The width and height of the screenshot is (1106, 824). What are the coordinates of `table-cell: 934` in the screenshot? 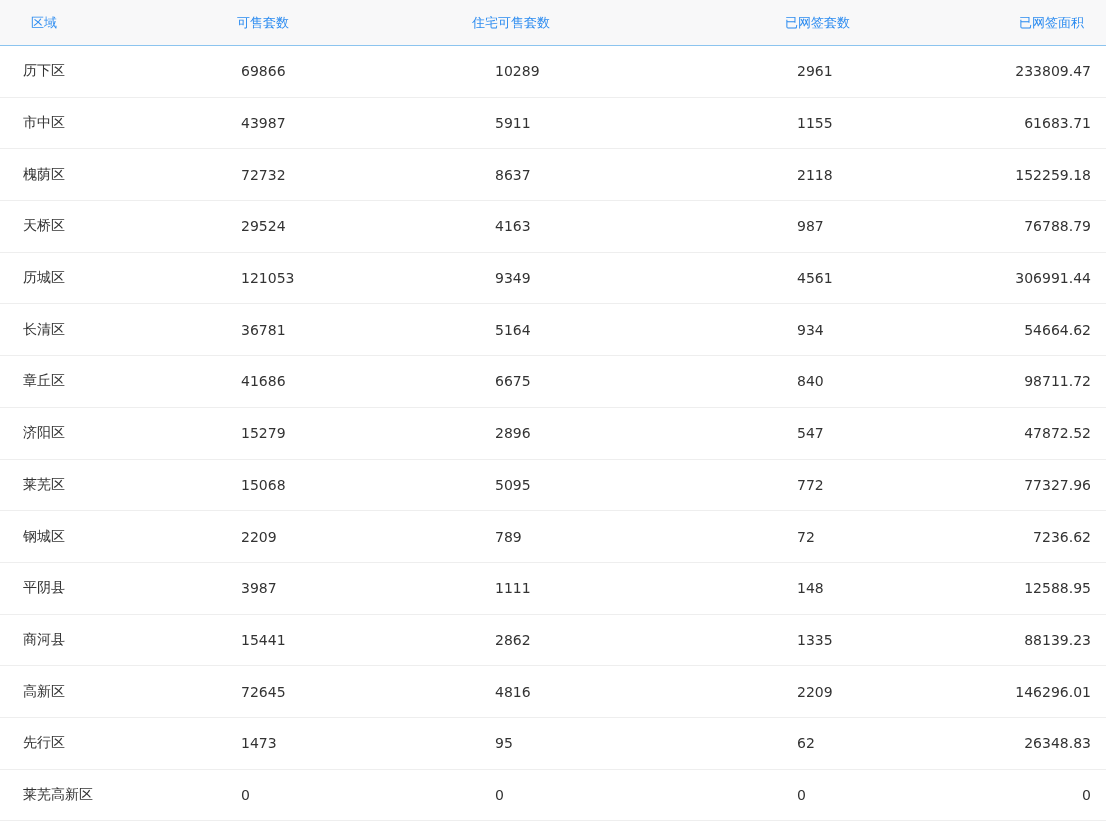 It's located at (810, 329).